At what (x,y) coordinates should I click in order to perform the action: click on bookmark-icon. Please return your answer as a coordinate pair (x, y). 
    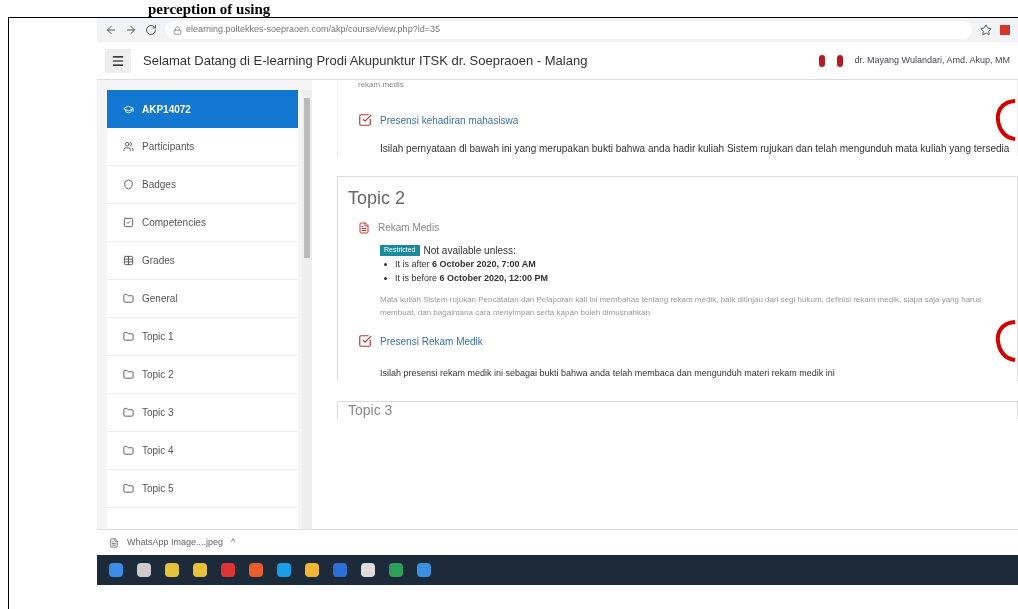
    Looking at the image, I should click on (986, 30).